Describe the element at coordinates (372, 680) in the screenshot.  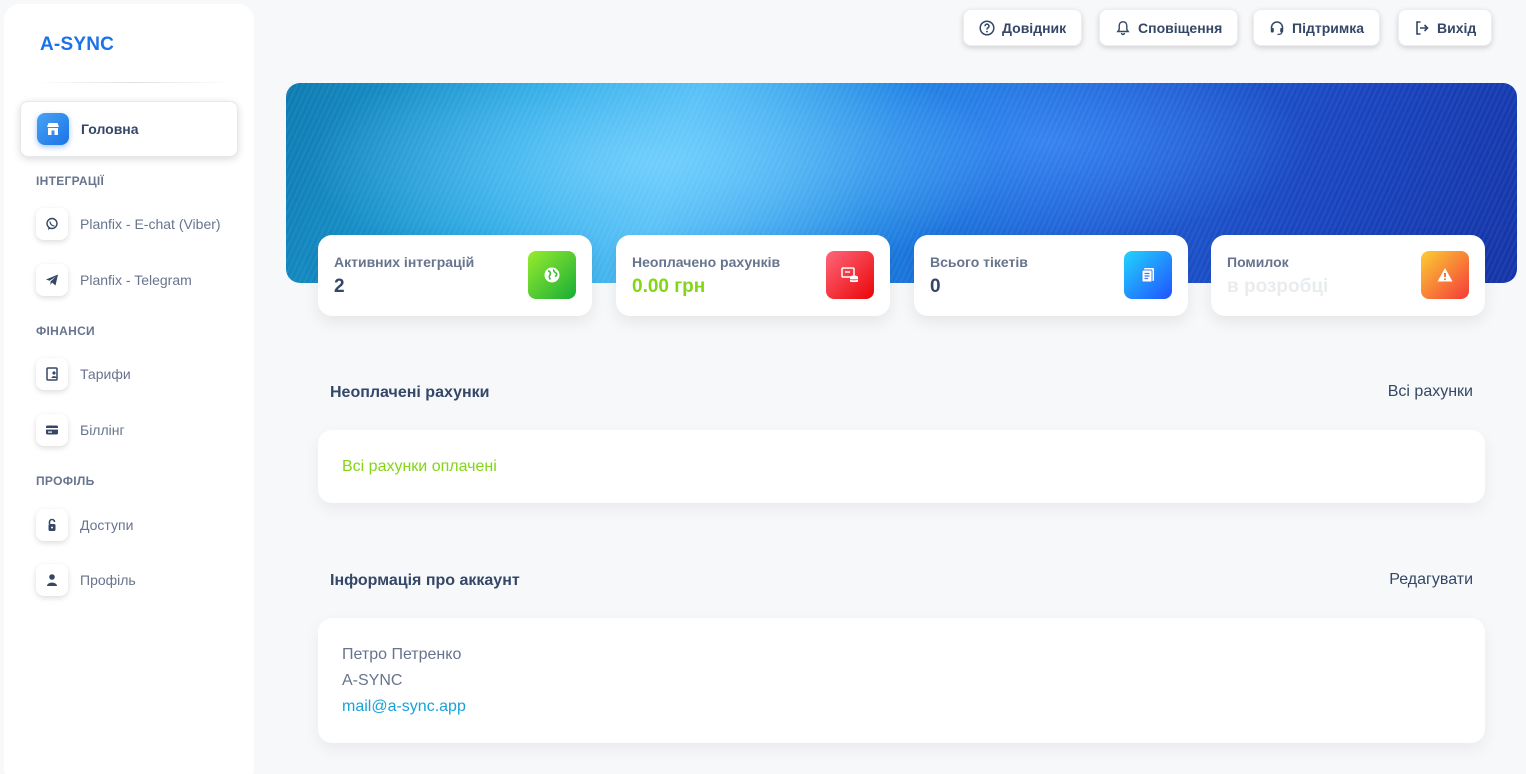
I see `account-company: A-SYNC` at that location.